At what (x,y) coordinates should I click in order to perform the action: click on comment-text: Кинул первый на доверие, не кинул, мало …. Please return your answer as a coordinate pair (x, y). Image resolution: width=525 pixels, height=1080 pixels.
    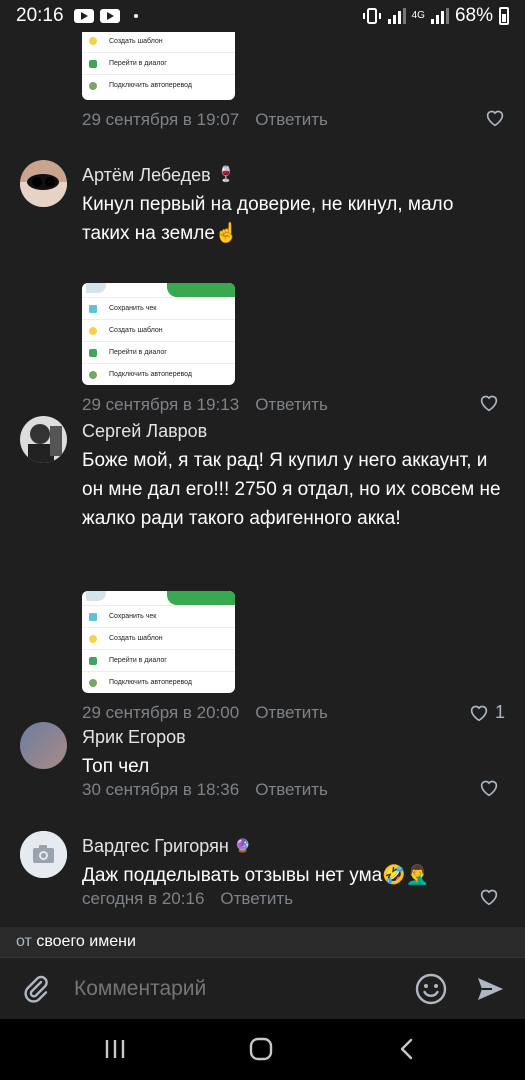
    Looking at the image, I should click on (268, 219).